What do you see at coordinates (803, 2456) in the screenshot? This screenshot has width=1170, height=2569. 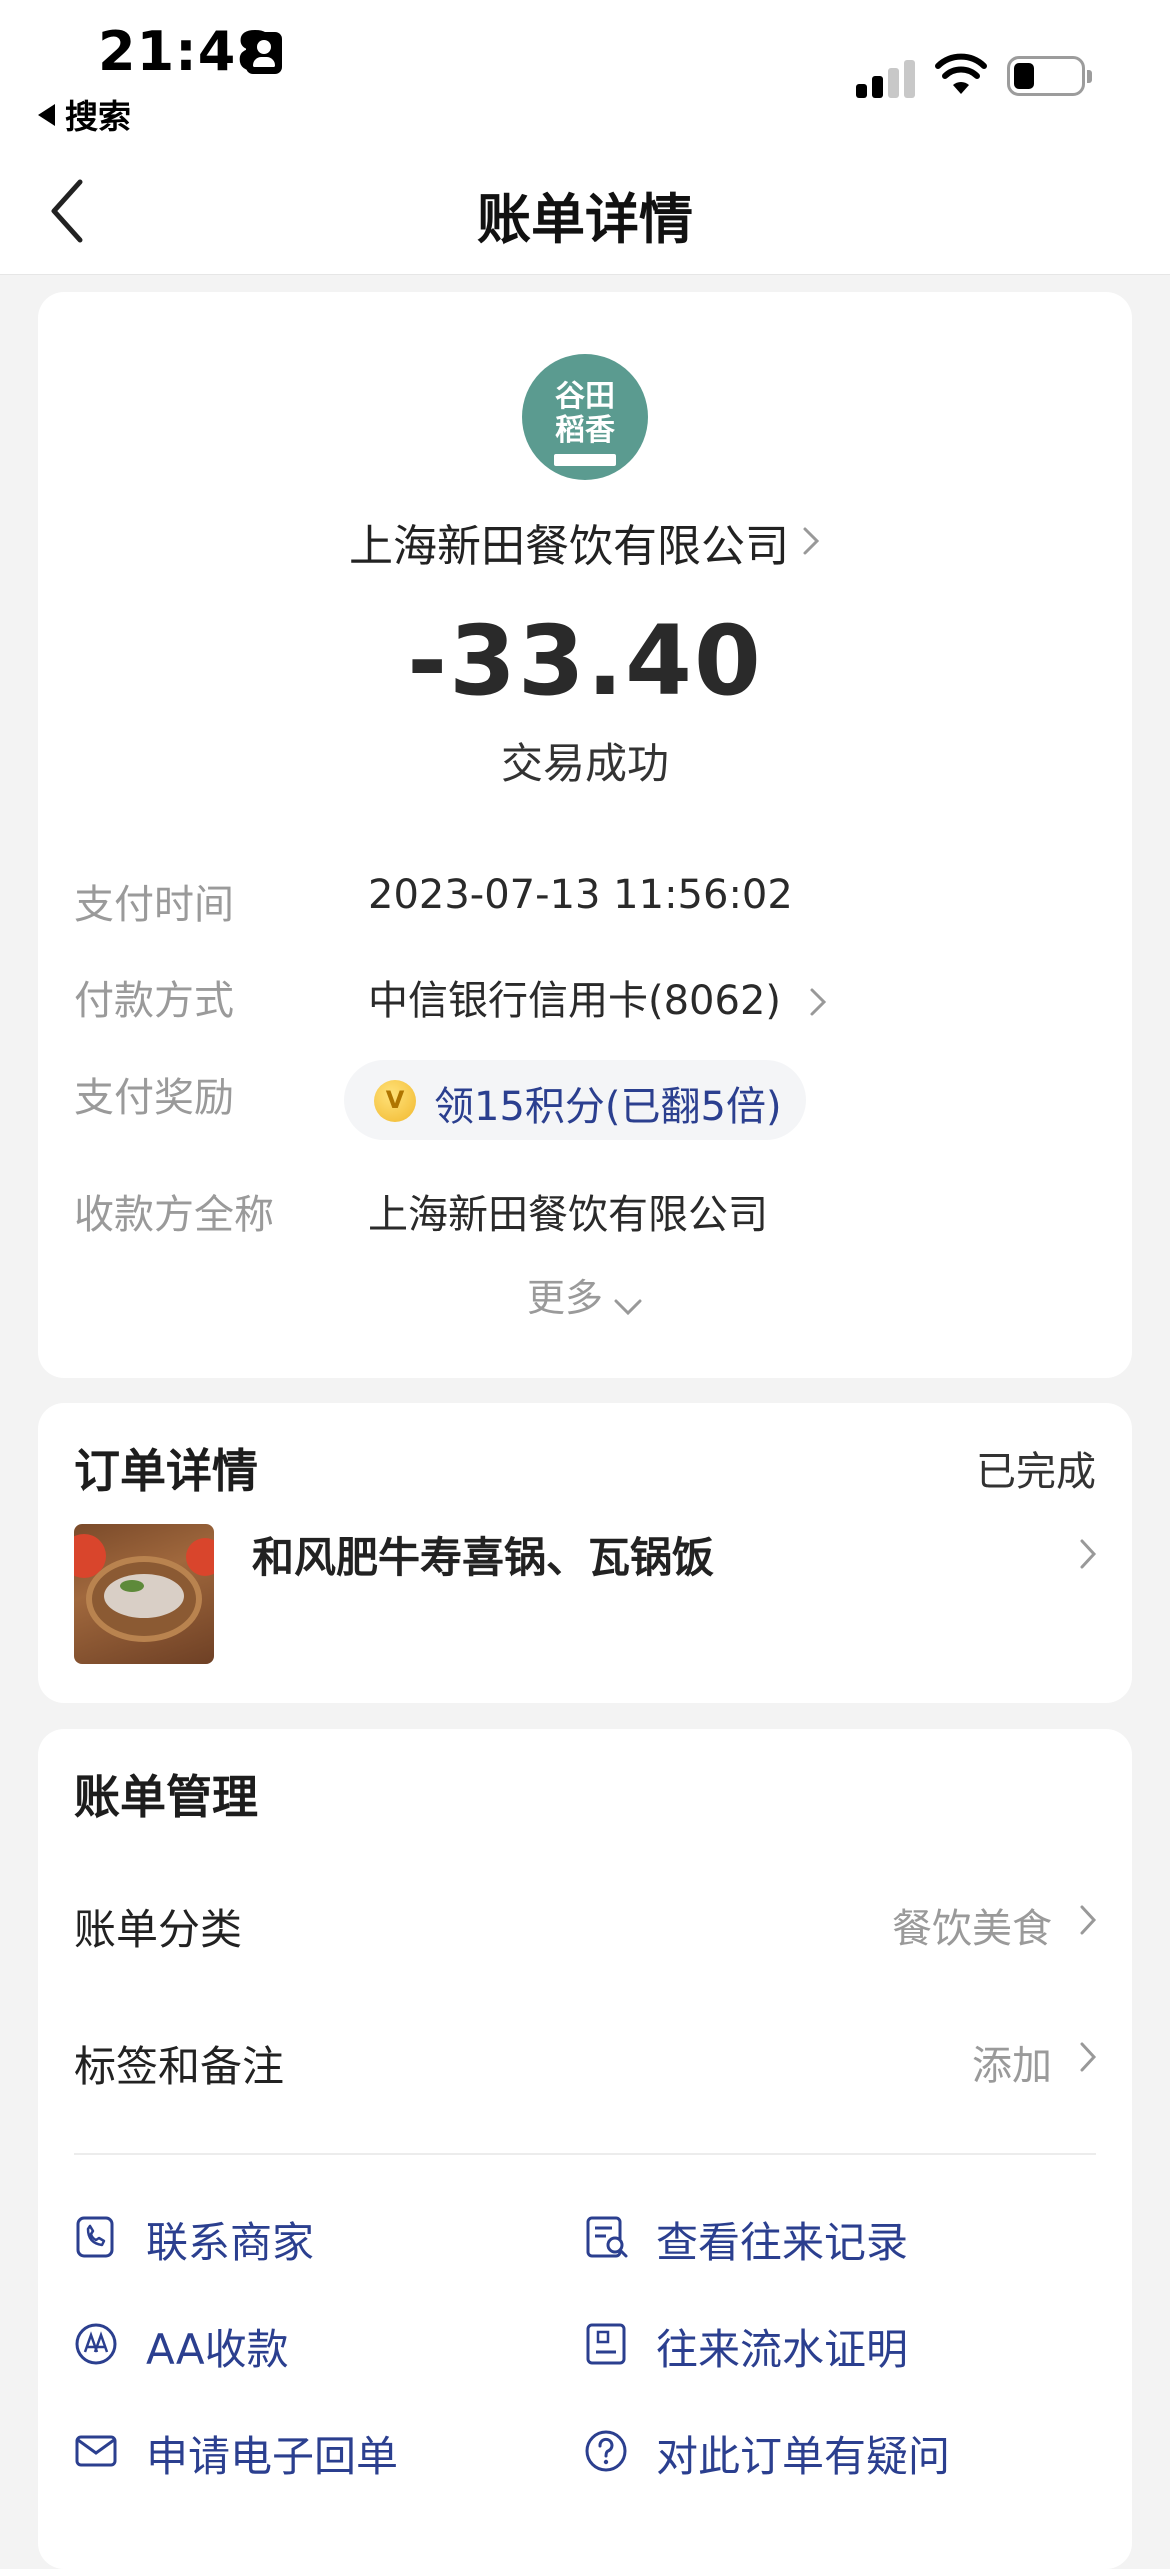 I see `order-question-label: 对此订单有疑问` at bounding box center [803, 2456].